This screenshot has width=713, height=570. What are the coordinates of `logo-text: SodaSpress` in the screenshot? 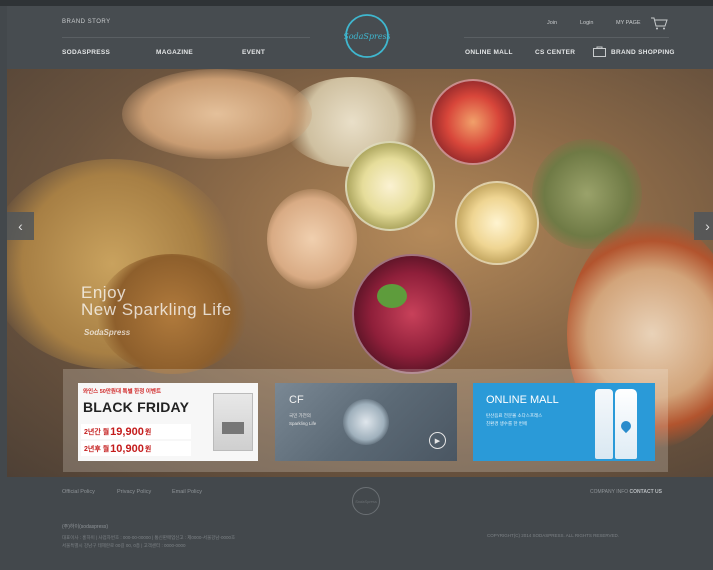 It's located at (367, 36).